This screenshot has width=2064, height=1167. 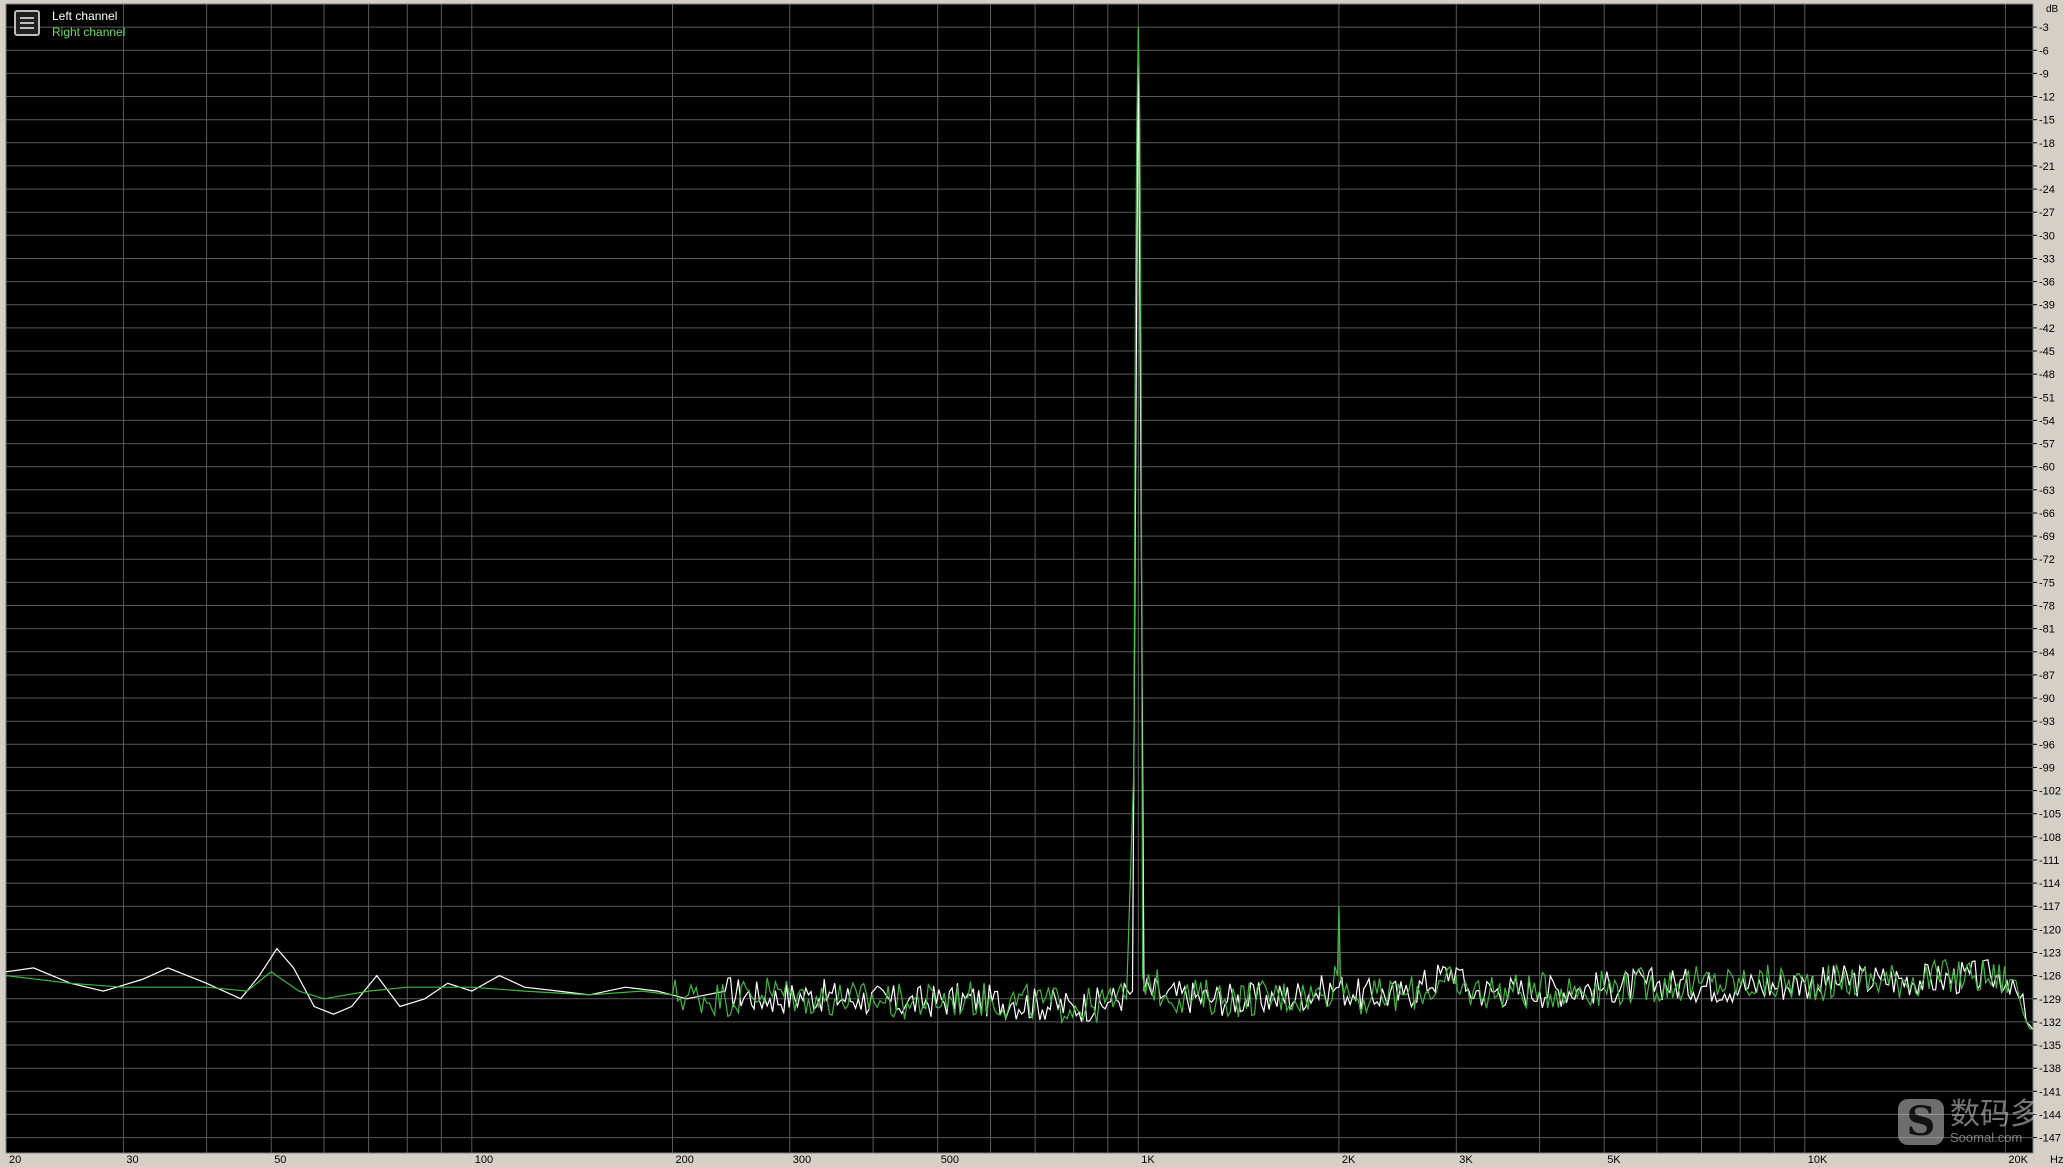 I want to click on y-tick-label: -48, so click(x=2047, y=375).